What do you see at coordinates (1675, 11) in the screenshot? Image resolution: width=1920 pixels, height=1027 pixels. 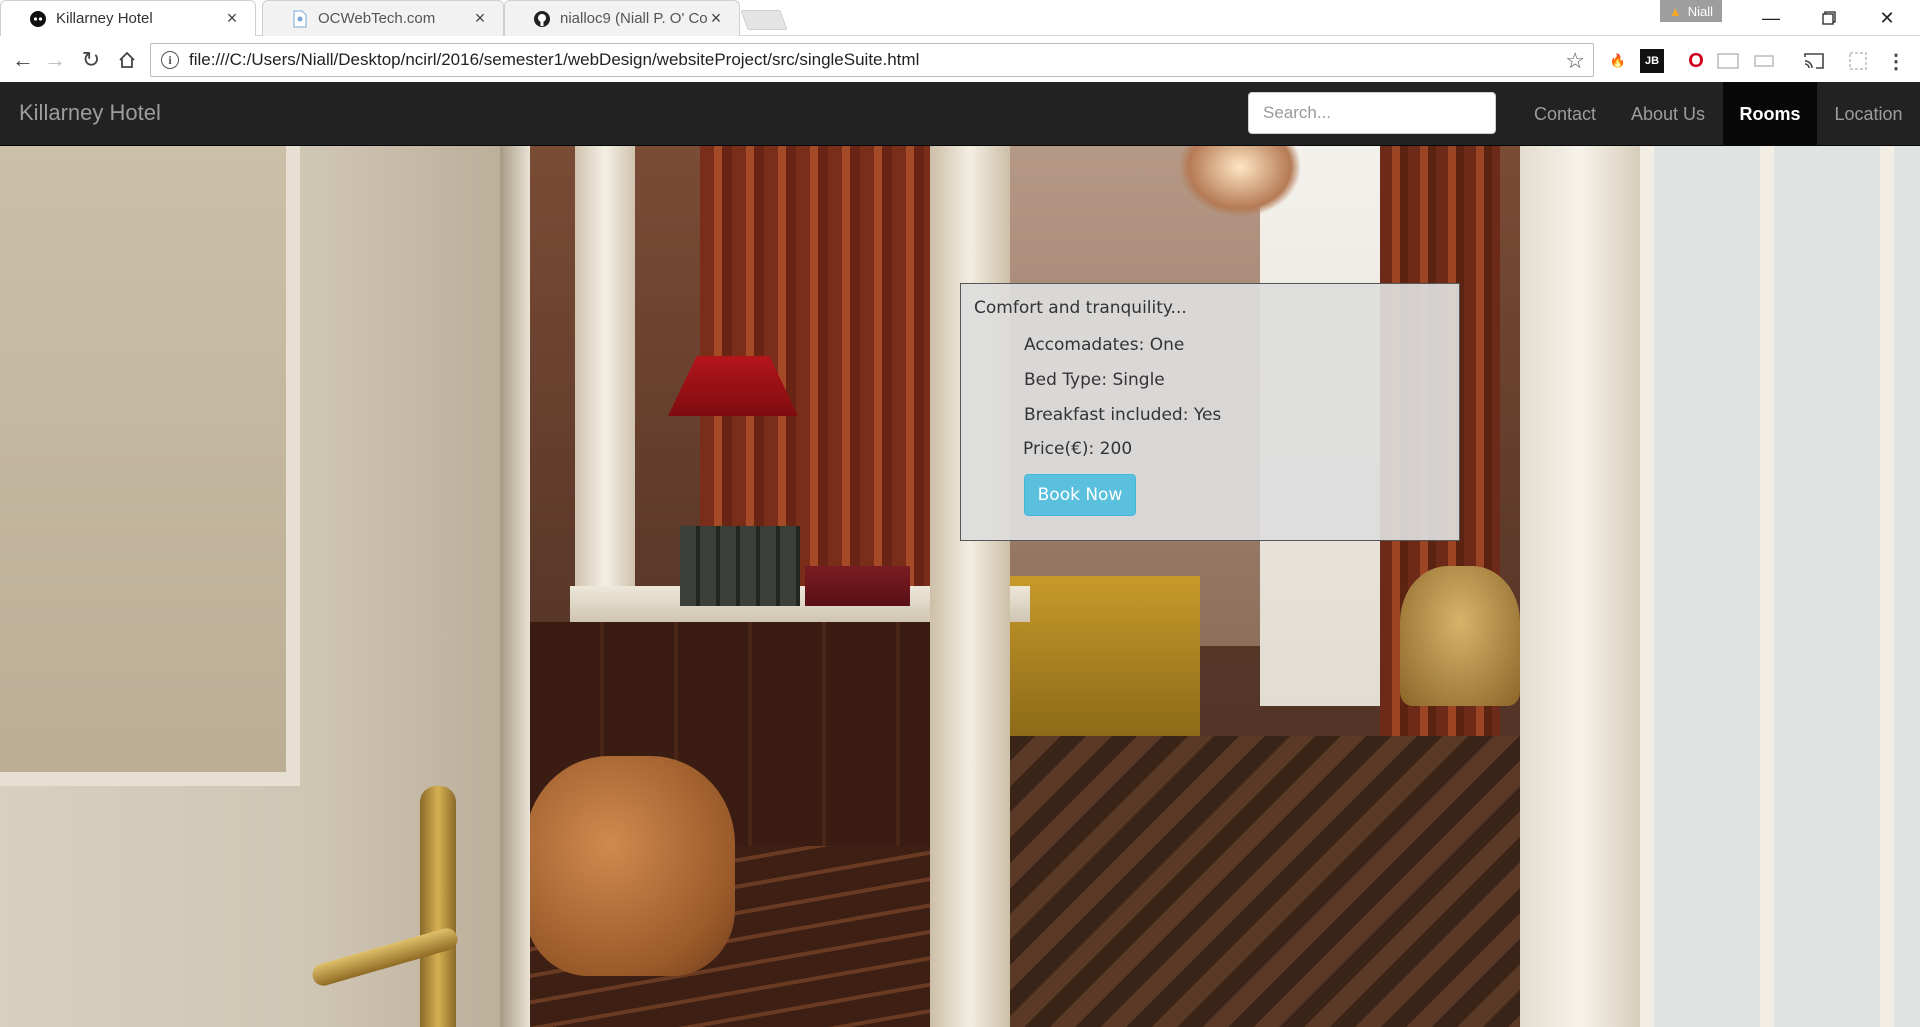 I see `warning-icon: ▲` at bounding box center [1675, 11].